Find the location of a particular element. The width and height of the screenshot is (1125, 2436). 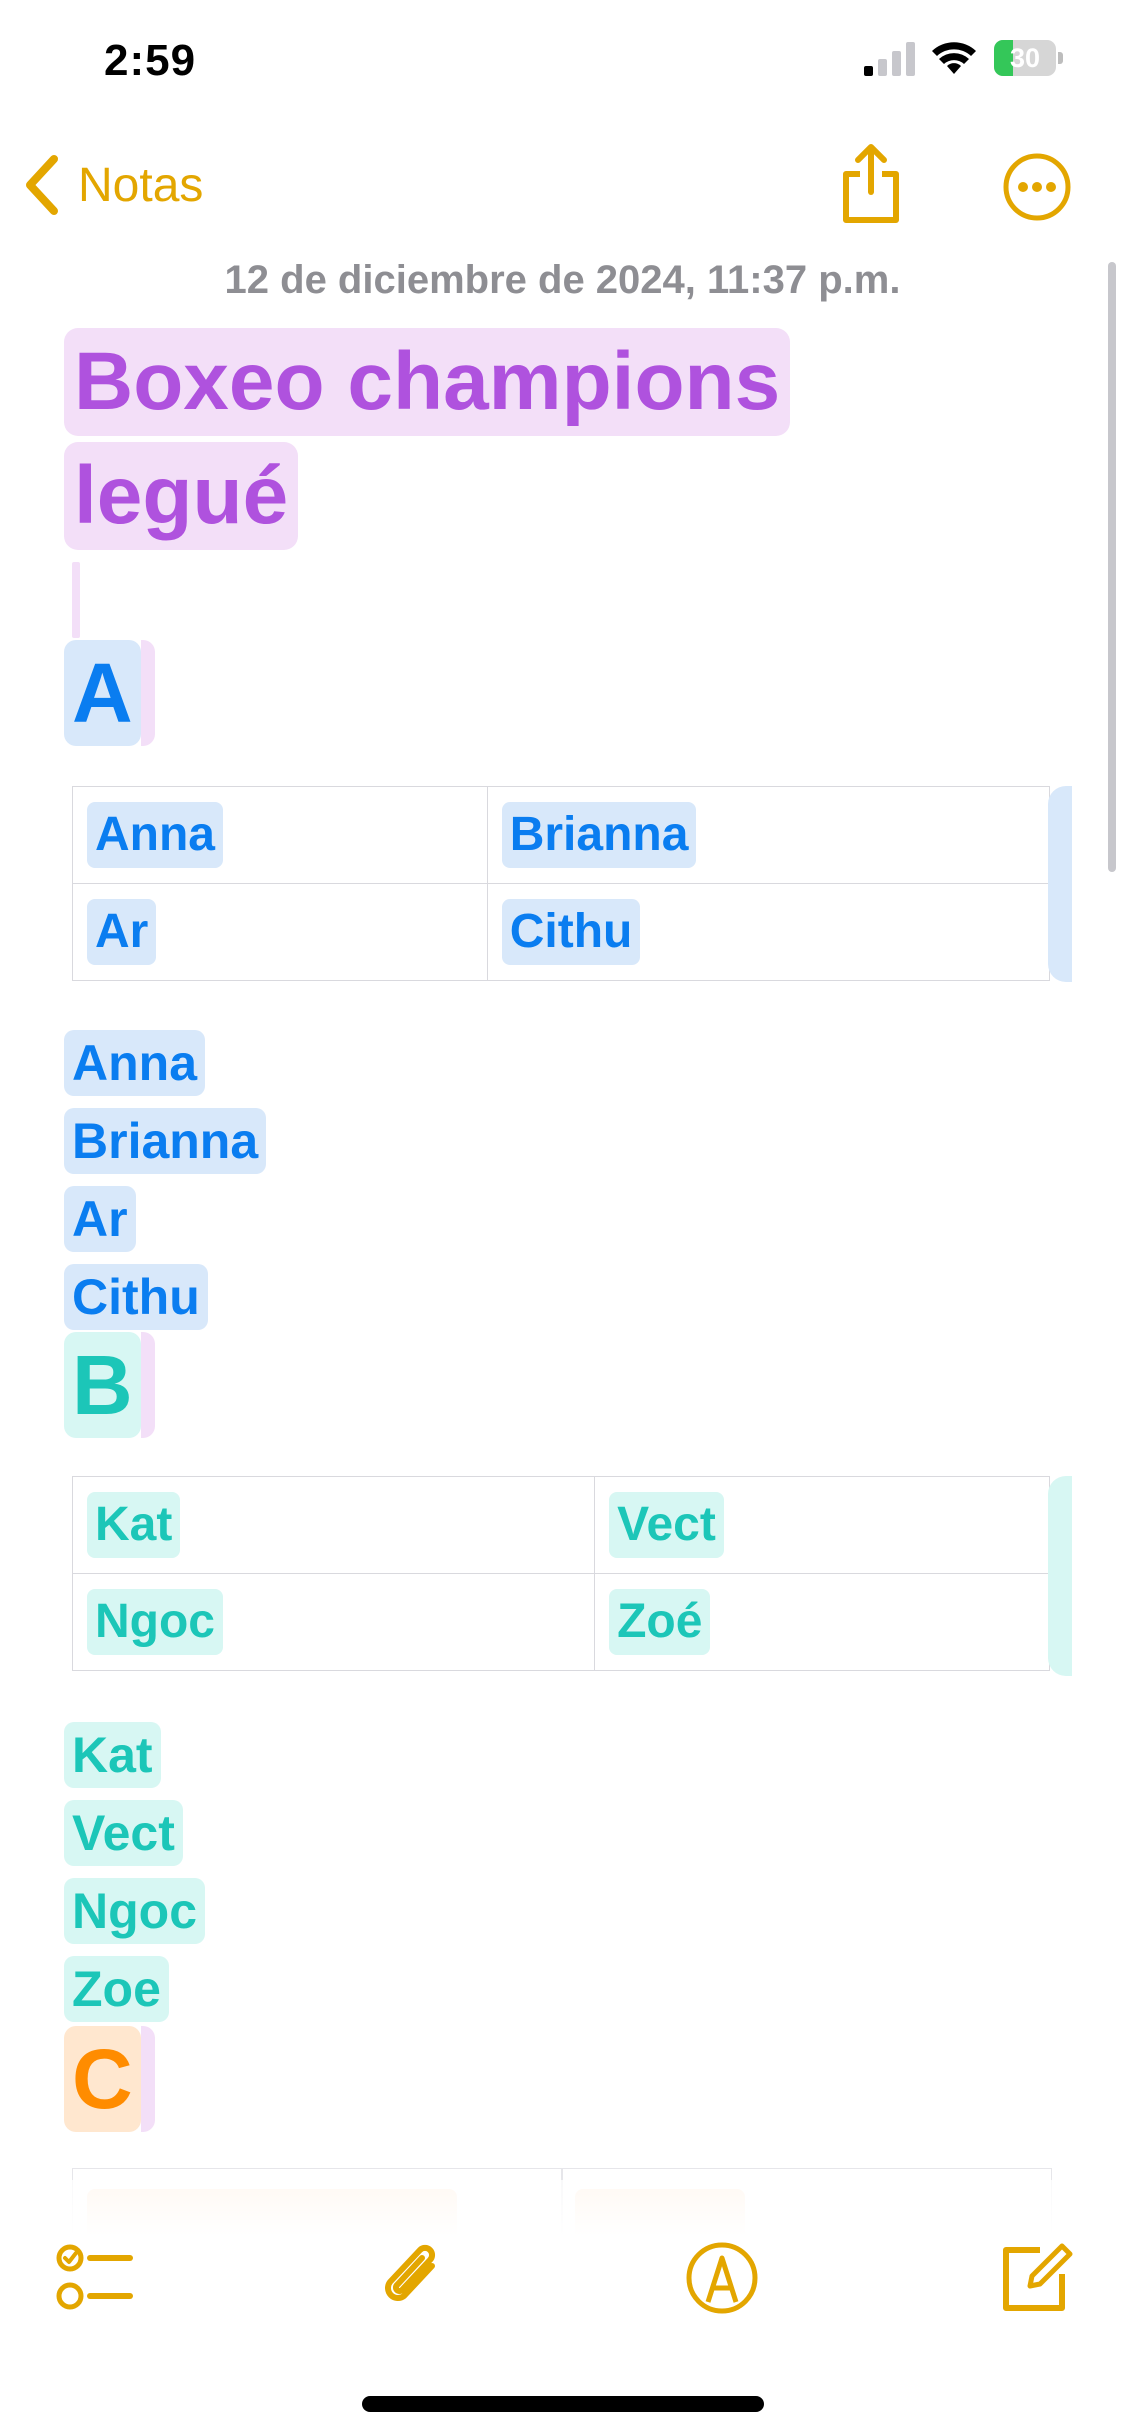

list-item: Zoe is located at coordinates (116, 1989).